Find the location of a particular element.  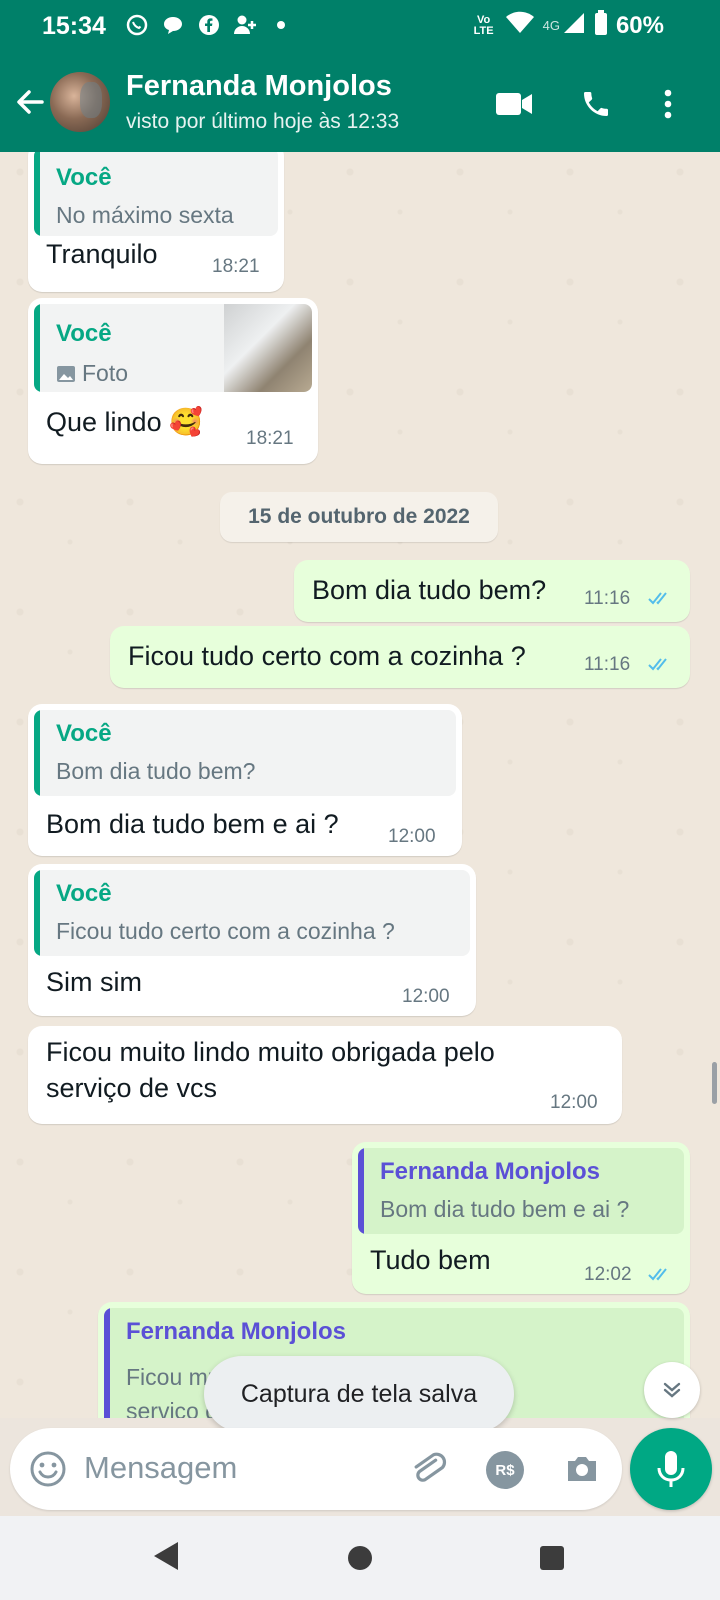

chat-icon is located at coordinates (173, 25).